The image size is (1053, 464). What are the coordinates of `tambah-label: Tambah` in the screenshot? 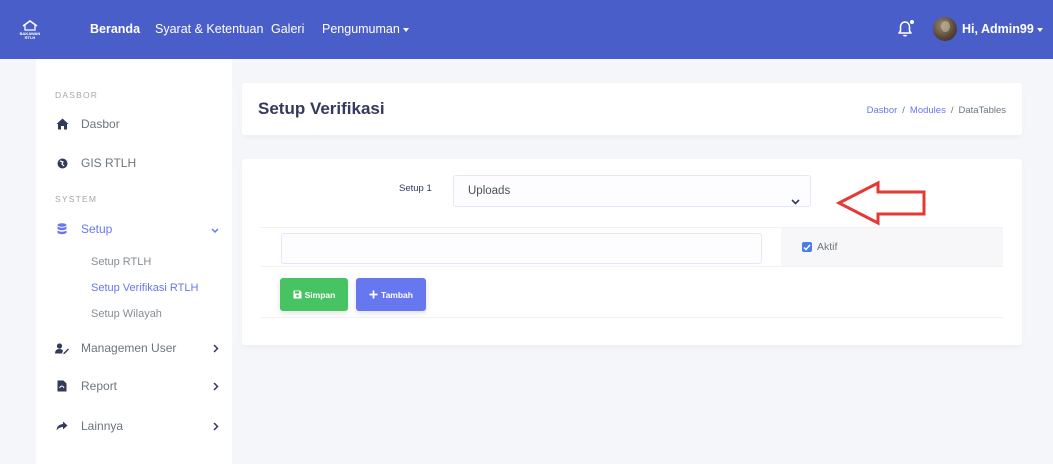 It's located at (397, 294).